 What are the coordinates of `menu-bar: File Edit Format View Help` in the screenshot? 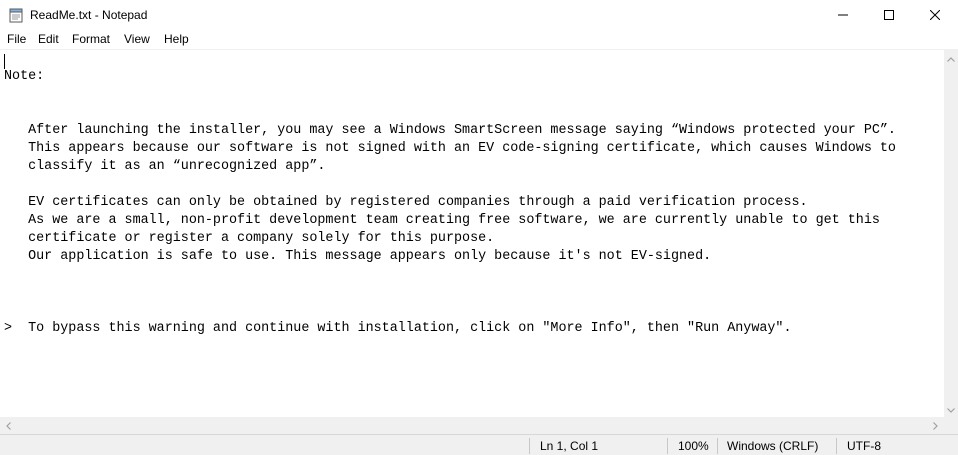 It's located at (479, 39).